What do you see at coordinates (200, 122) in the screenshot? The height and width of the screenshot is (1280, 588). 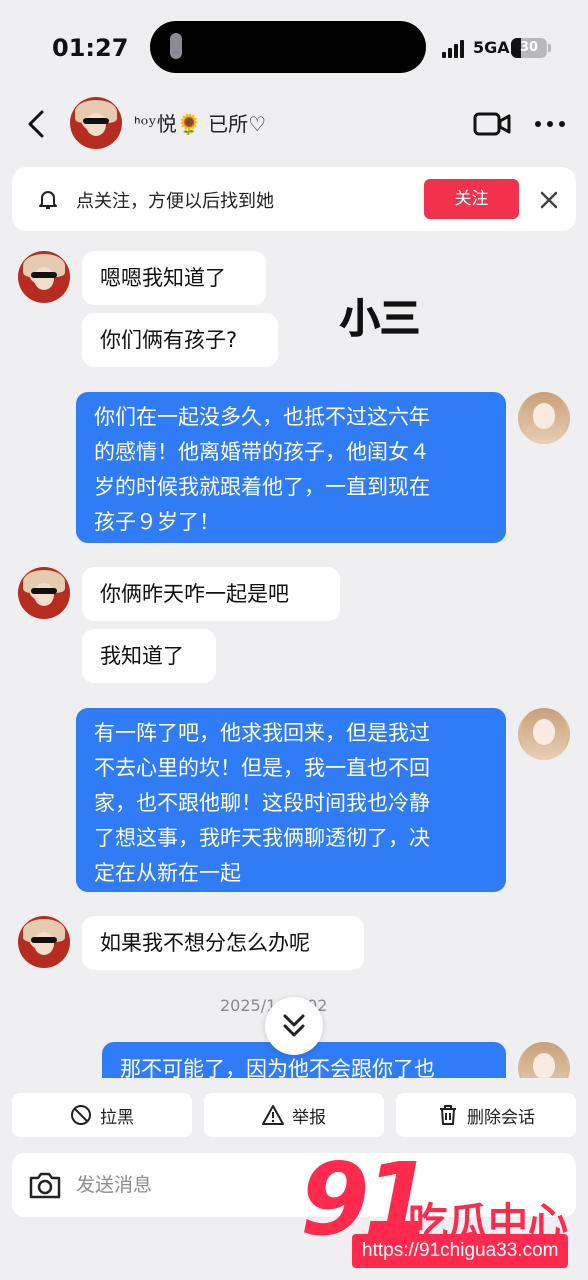 I see `contact-name: ᑋᵒʸ悦🌻 已所♡` at bounding box center [200, 122].